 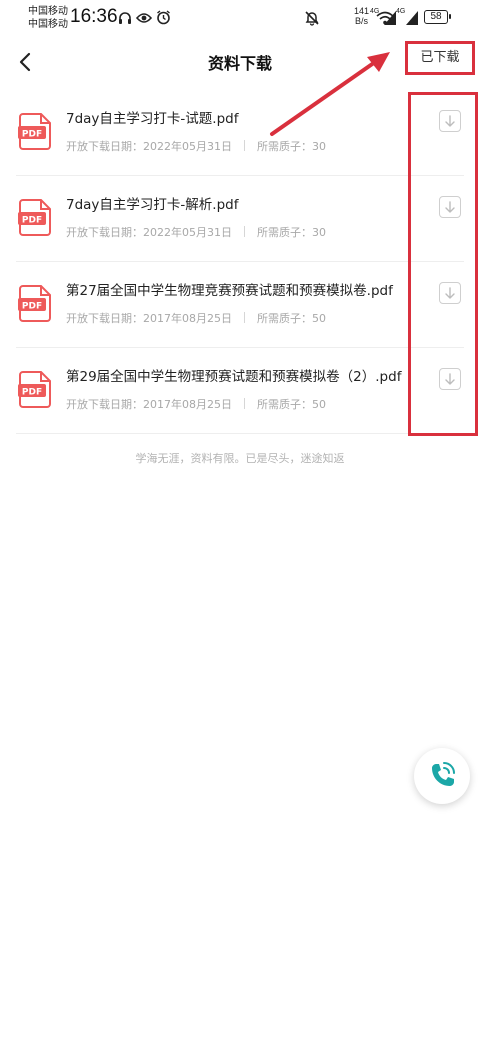 I want to click on signal-2-icon, so click(x=412, y=18).